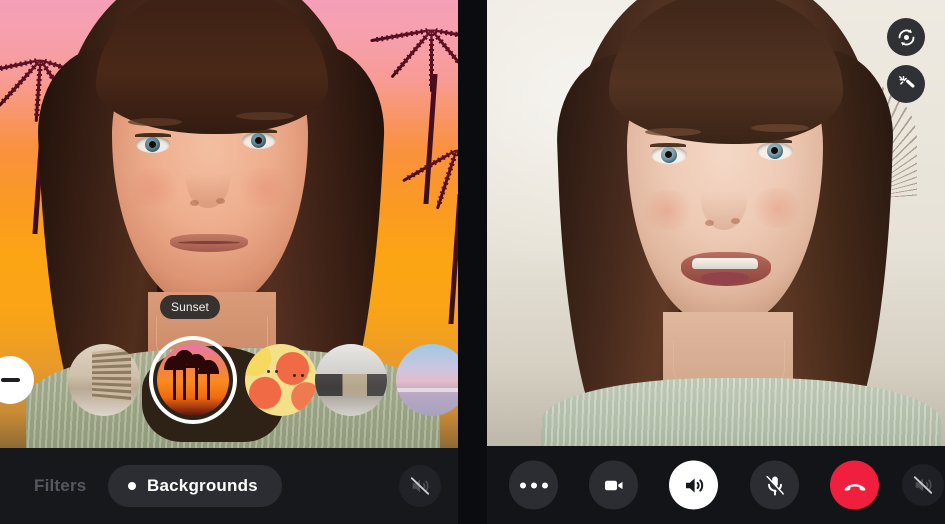 The height and width of the screenshot is (524, 945). What do you see at coordinates (725, 277) in the screenshot?
I see `tongue` at bounding box center [725, 277].